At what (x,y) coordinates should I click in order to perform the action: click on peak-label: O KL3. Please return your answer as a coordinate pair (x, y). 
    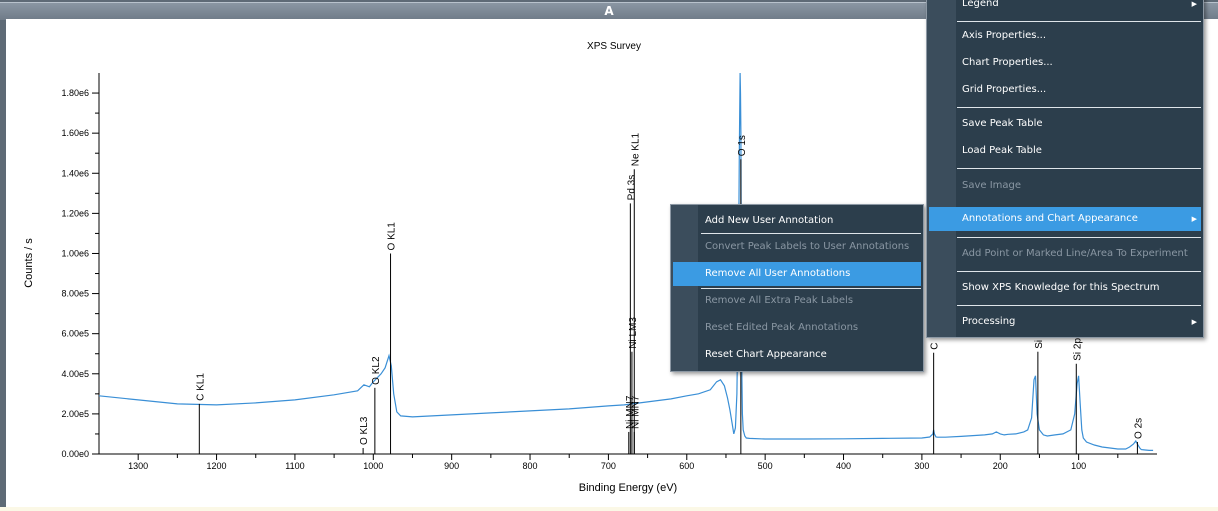
    Looking at the image, I should click on (364, 430).